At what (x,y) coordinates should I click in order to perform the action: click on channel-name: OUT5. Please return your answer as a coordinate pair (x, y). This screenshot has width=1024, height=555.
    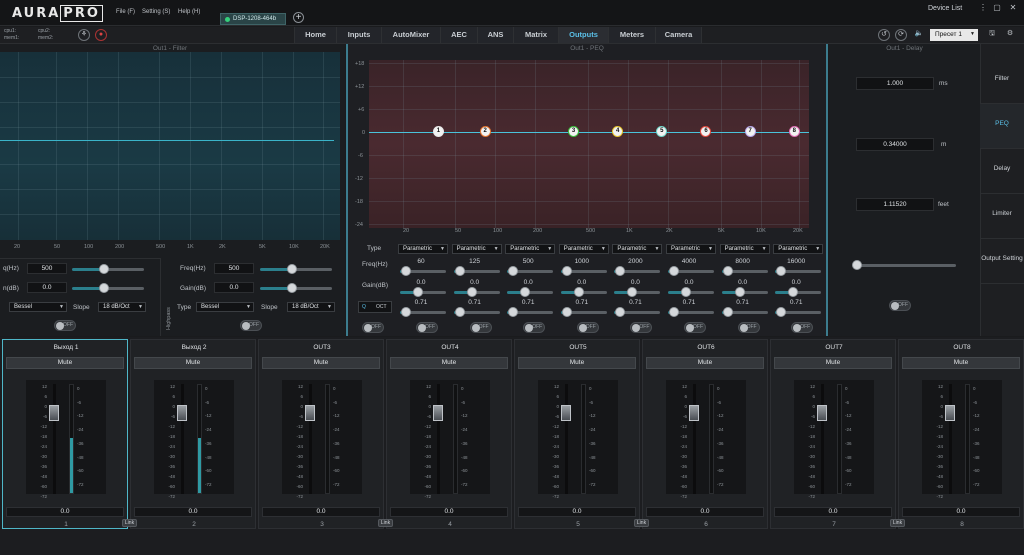
    Looking at the image, I should click on (578, 347).